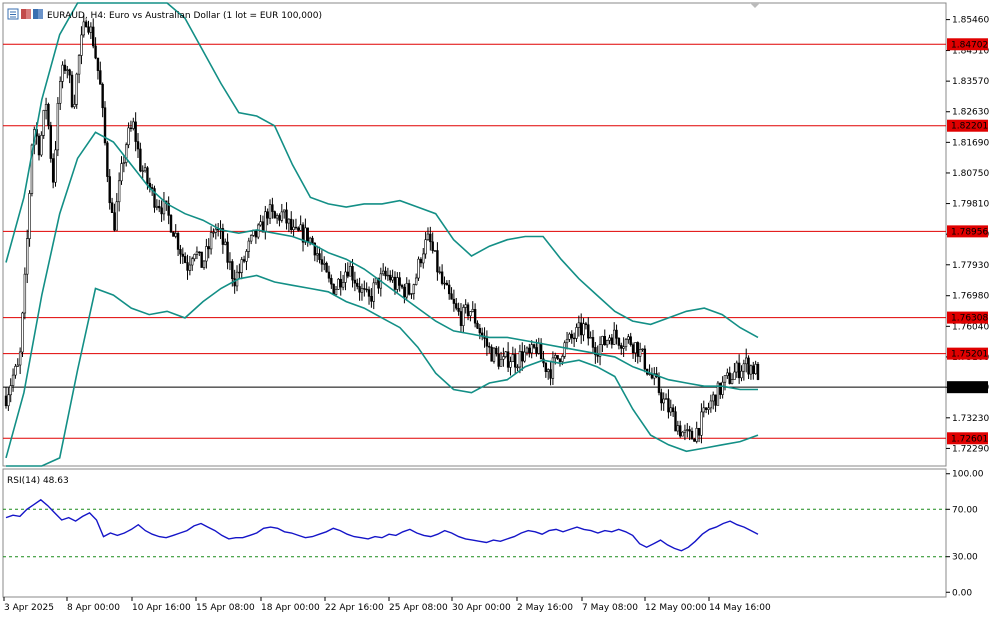  Describe the element at coordinates (38, 481) in the screenshot. I see `rsi-label: RSI(14) 48.63` at that location.